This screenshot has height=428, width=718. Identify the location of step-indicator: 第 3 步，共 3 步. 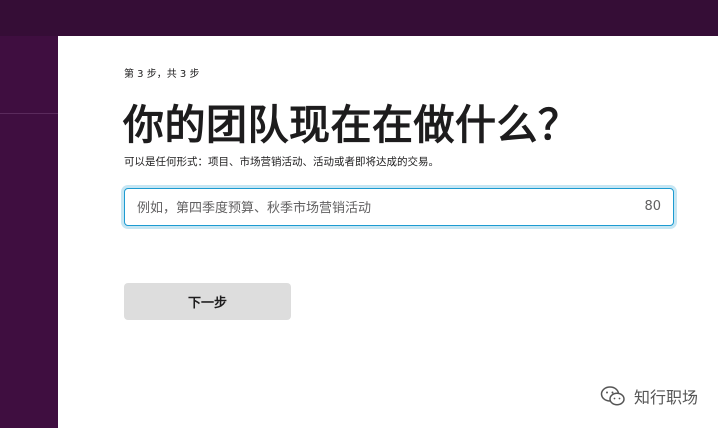
(162, 74).